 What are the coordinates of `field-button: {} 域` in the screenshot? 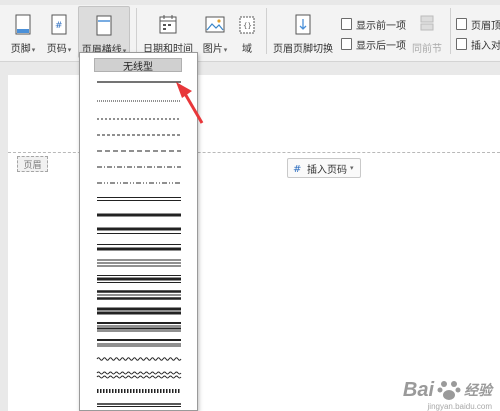 It's located at (247, 32).